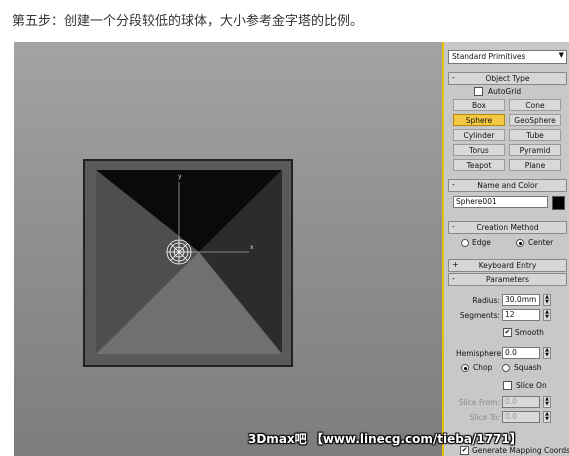 This screenshot has height=456, width=569. Describe the element at coordinates (465, 243) in the screenshot. I see `edge-radio` at that location.